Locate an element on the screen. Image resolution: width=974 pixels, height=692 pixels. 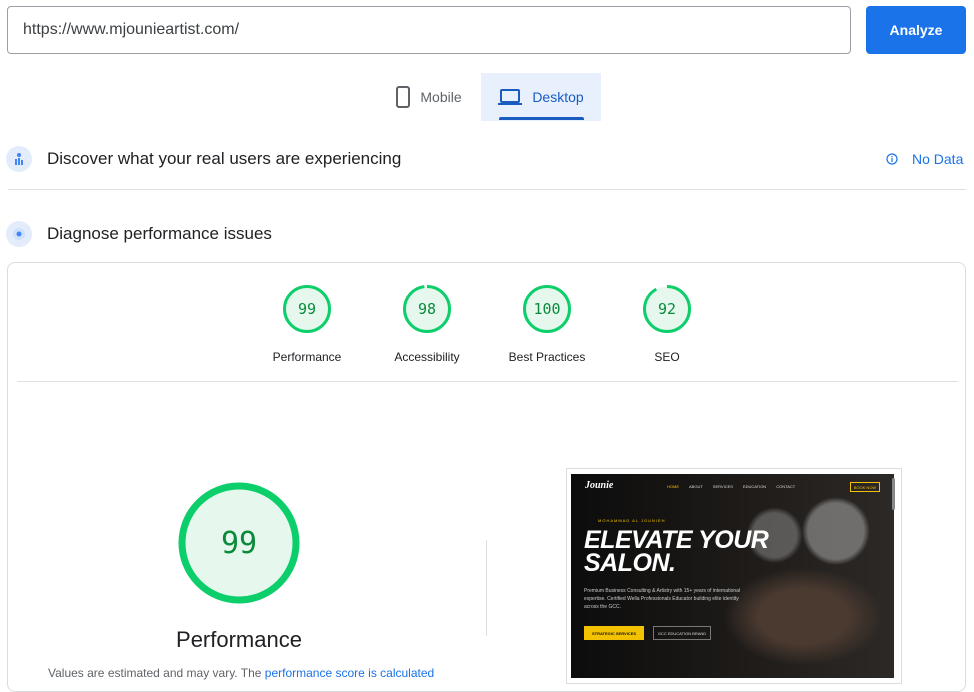
lab-data-title: Diagnose performance issues is located at coordinates (159, 233).